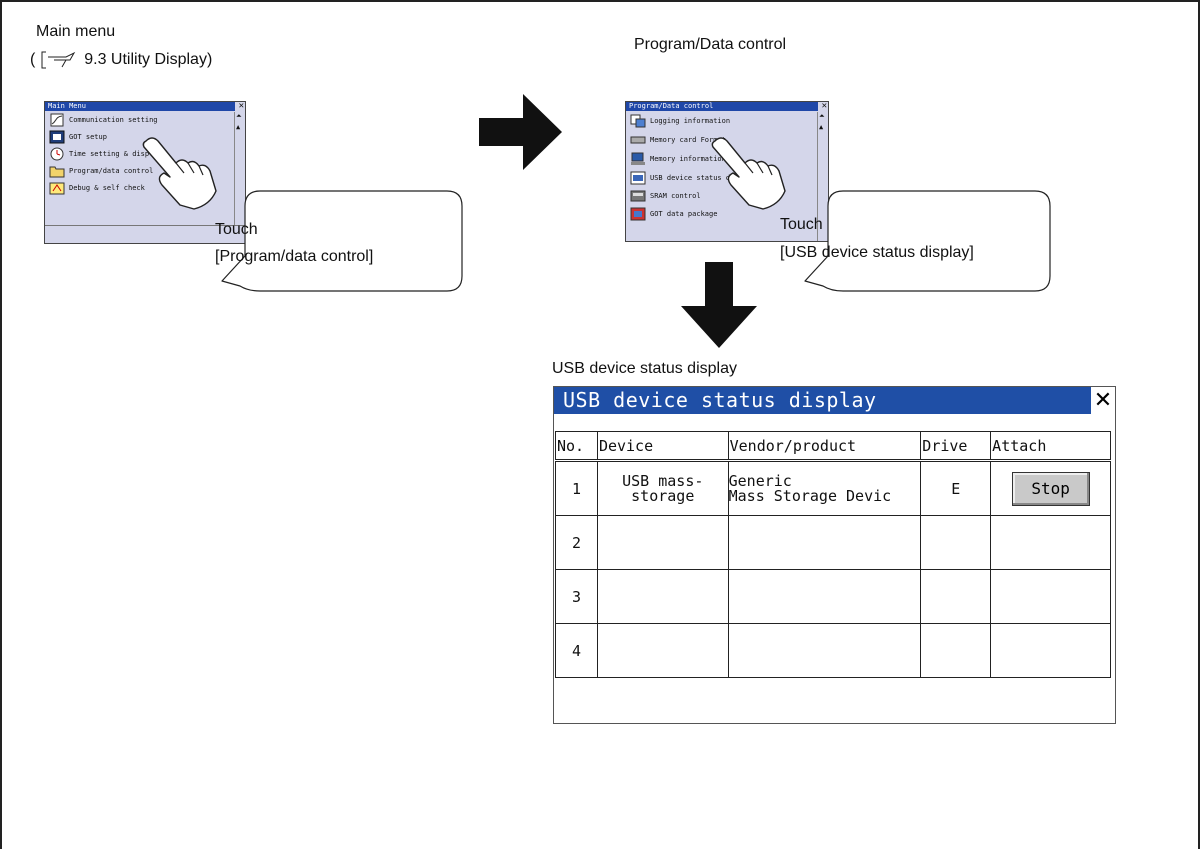  What do you see at coordinates (638, 159) in the screenshot?
I see `memory-info-icon` at bounding box center [638, 159].